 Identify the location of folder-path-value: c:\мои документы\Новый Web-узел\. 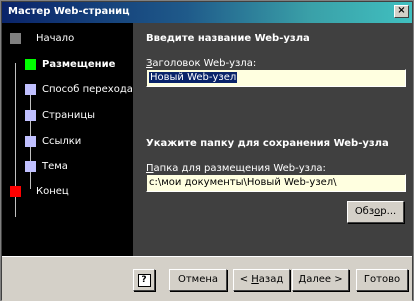
(243, 182).